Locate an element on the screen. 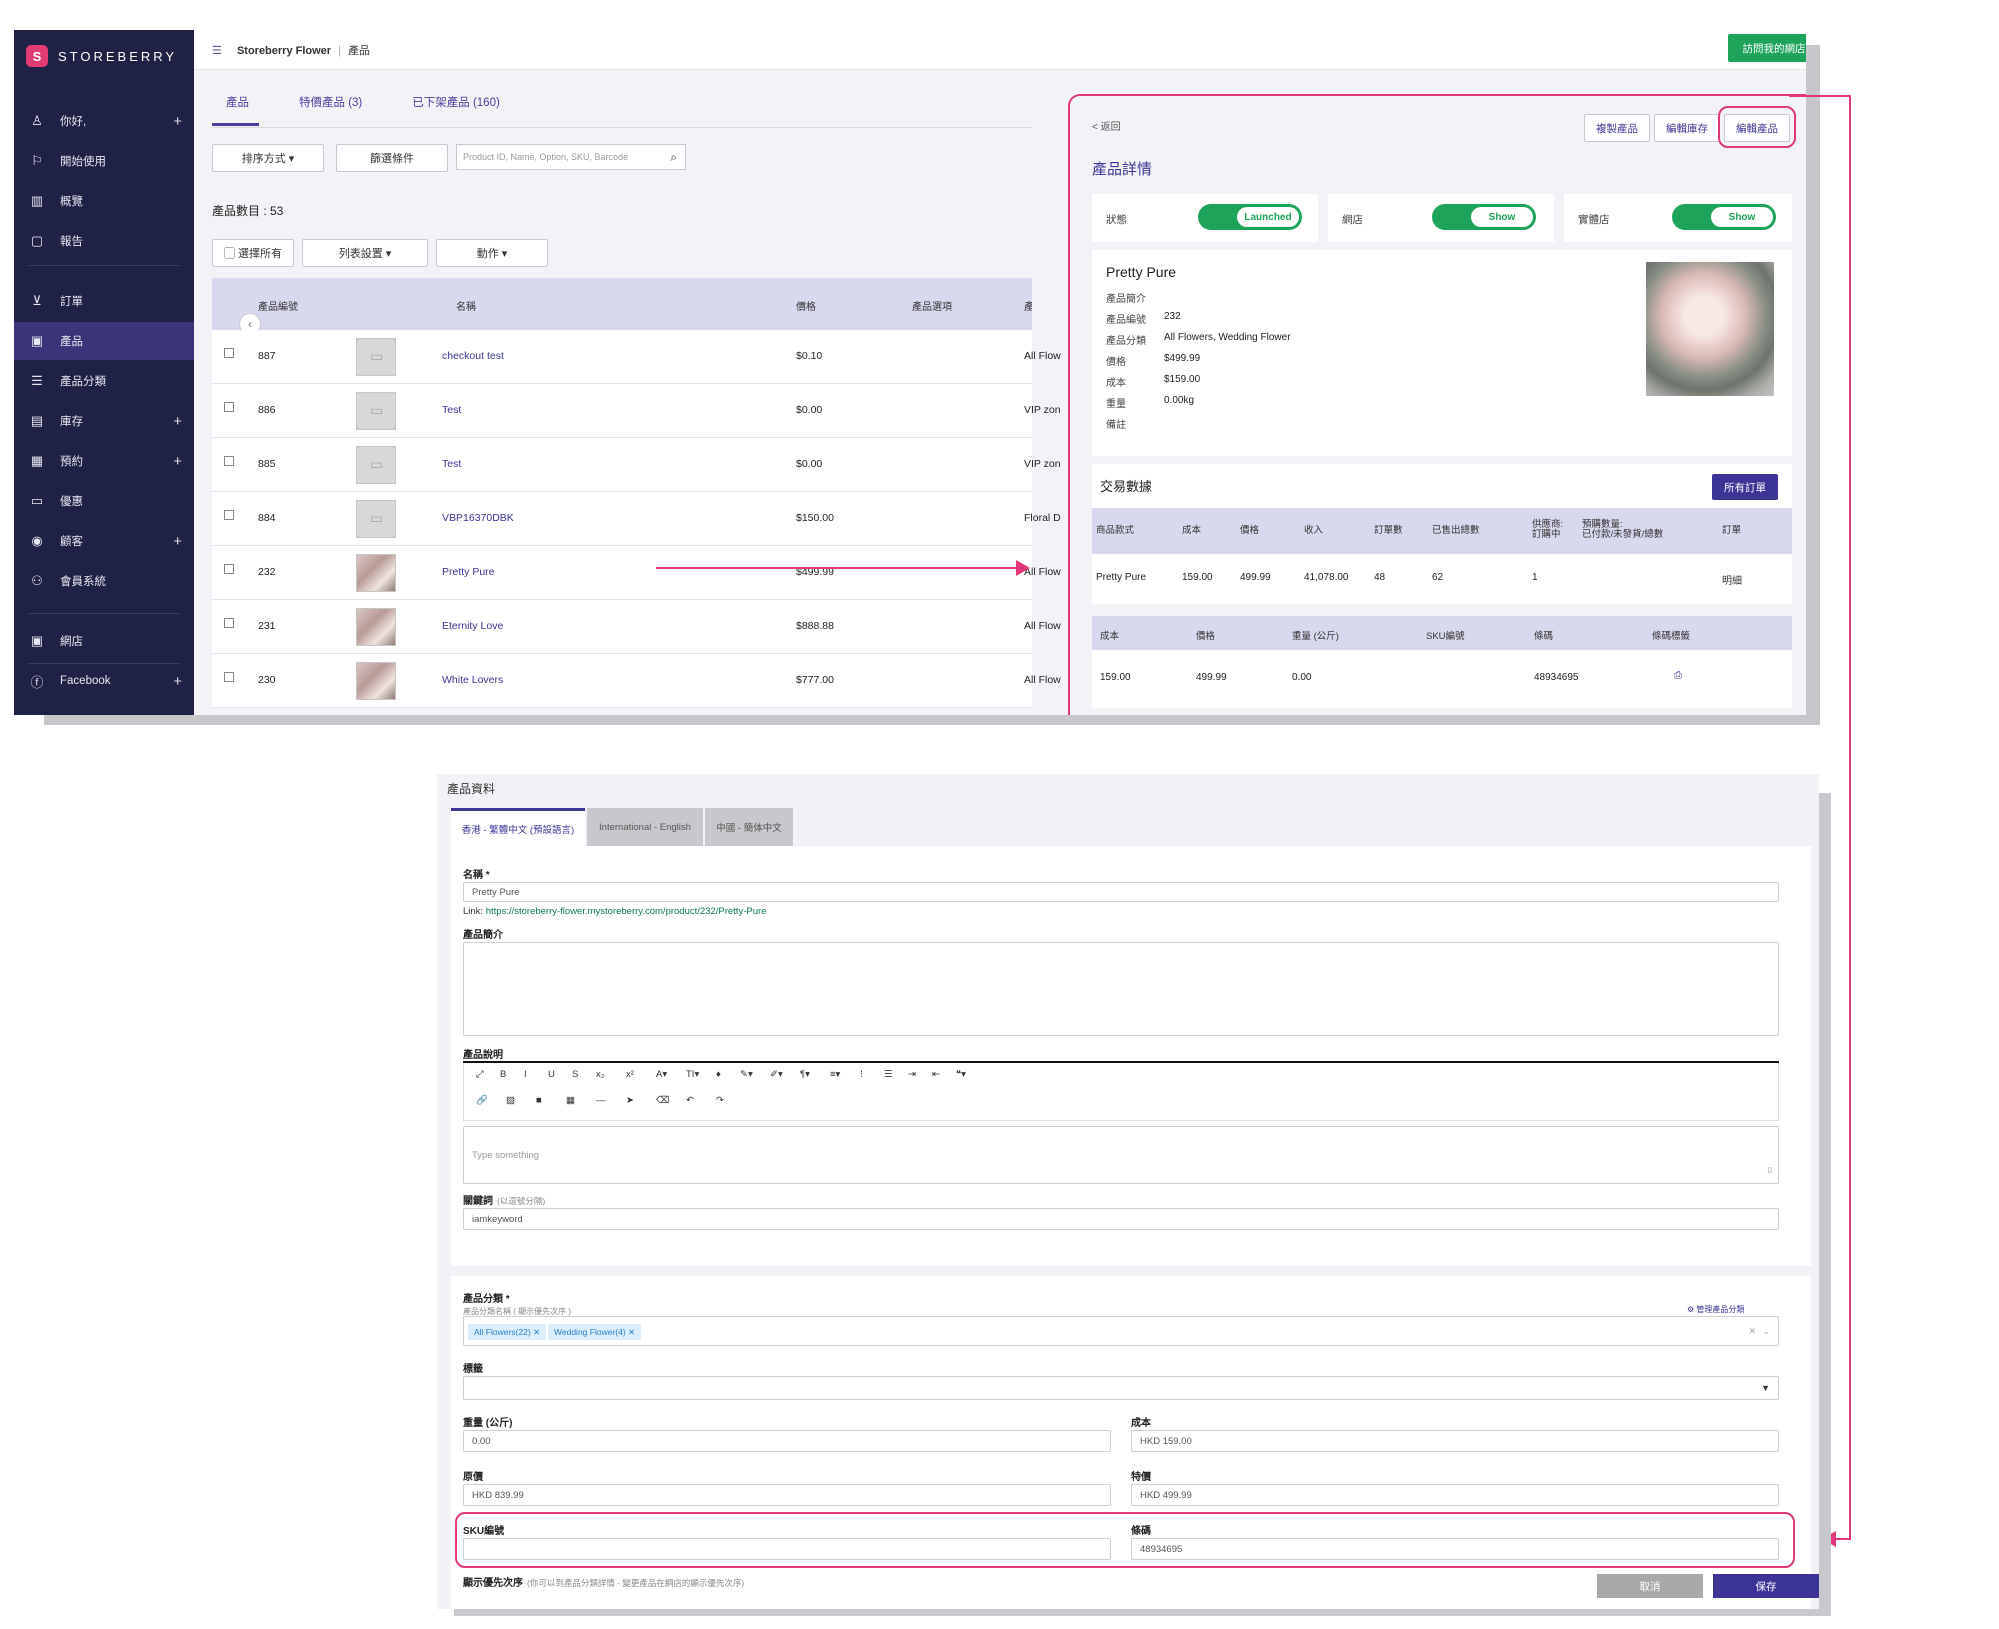 This screenshot has height=1629, width=1999. table-row: 230 White Lovers $777.00 All Flow is located at coordinates (636, 681).